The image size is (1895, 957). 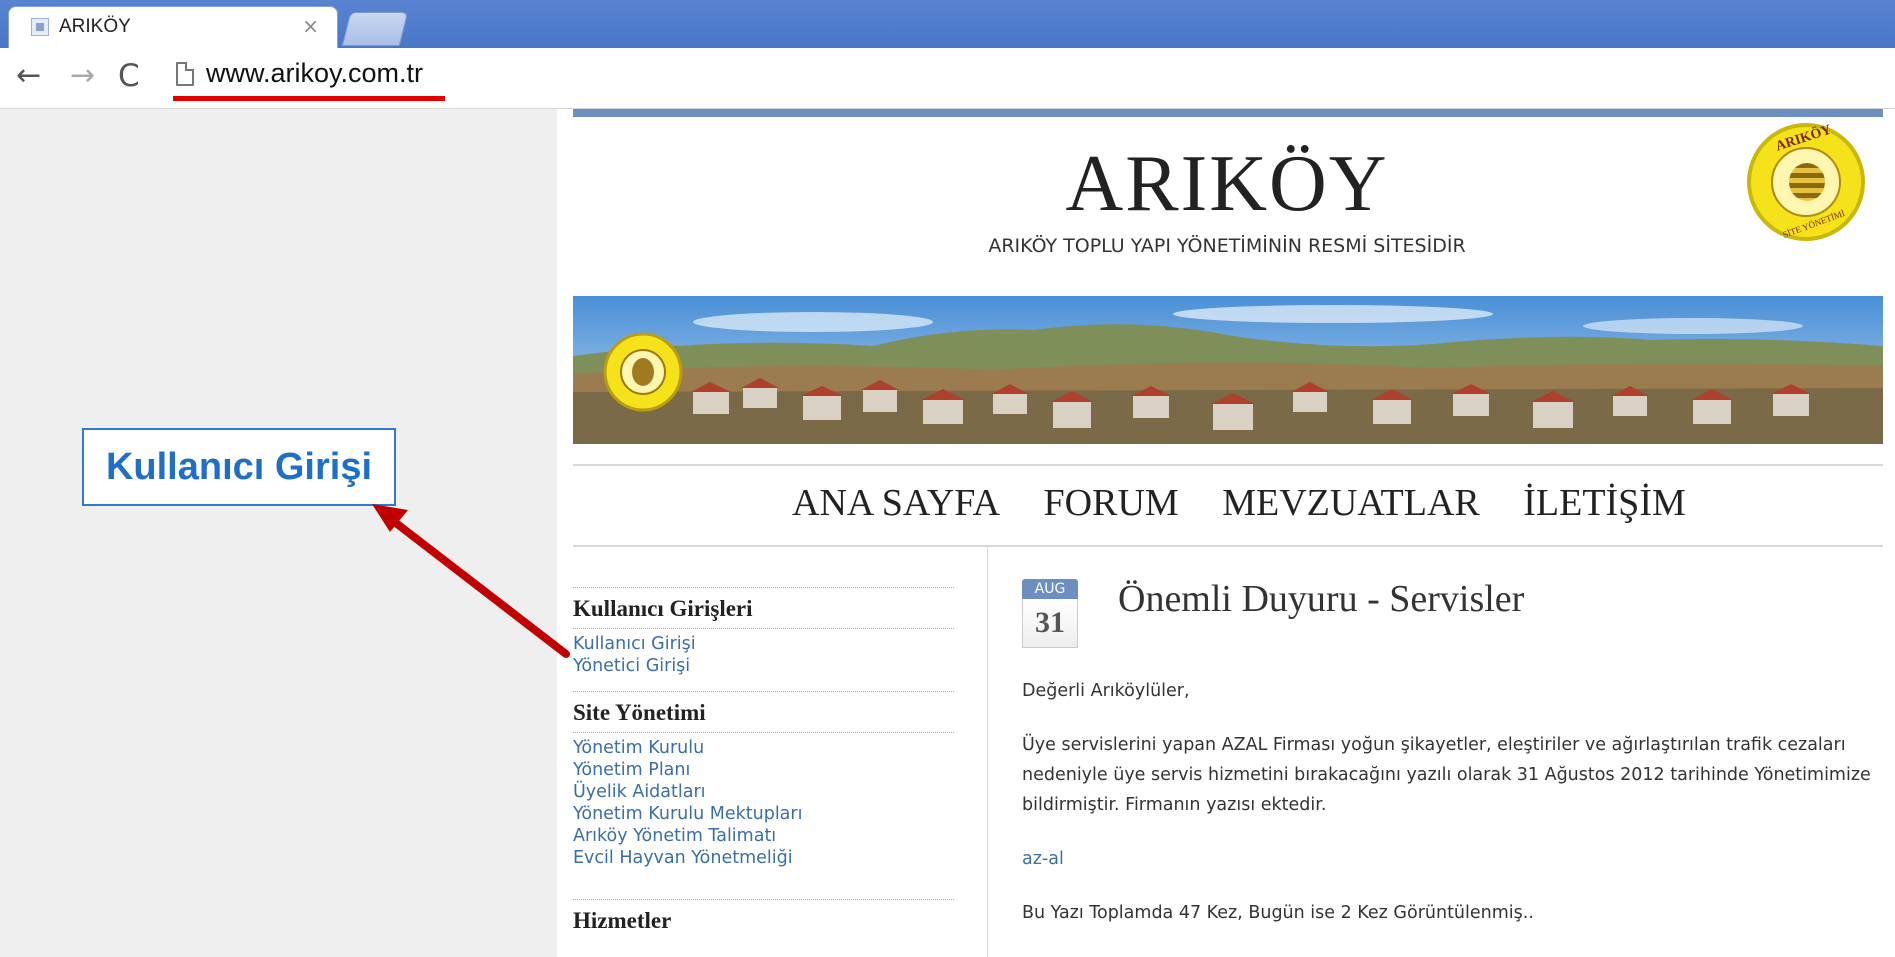 I want to click on post-title: Önemli Duyuru - Servisler, so click(x=1321, y=599).